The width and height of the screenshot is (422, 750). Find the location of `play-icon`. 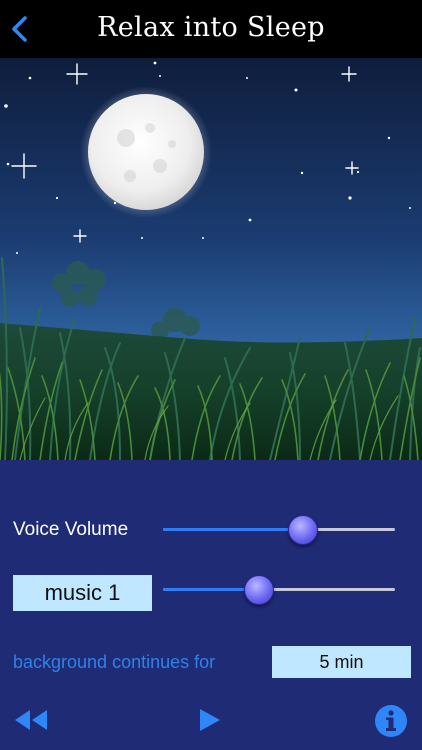

play-icon is located at coordinates (210, 720).